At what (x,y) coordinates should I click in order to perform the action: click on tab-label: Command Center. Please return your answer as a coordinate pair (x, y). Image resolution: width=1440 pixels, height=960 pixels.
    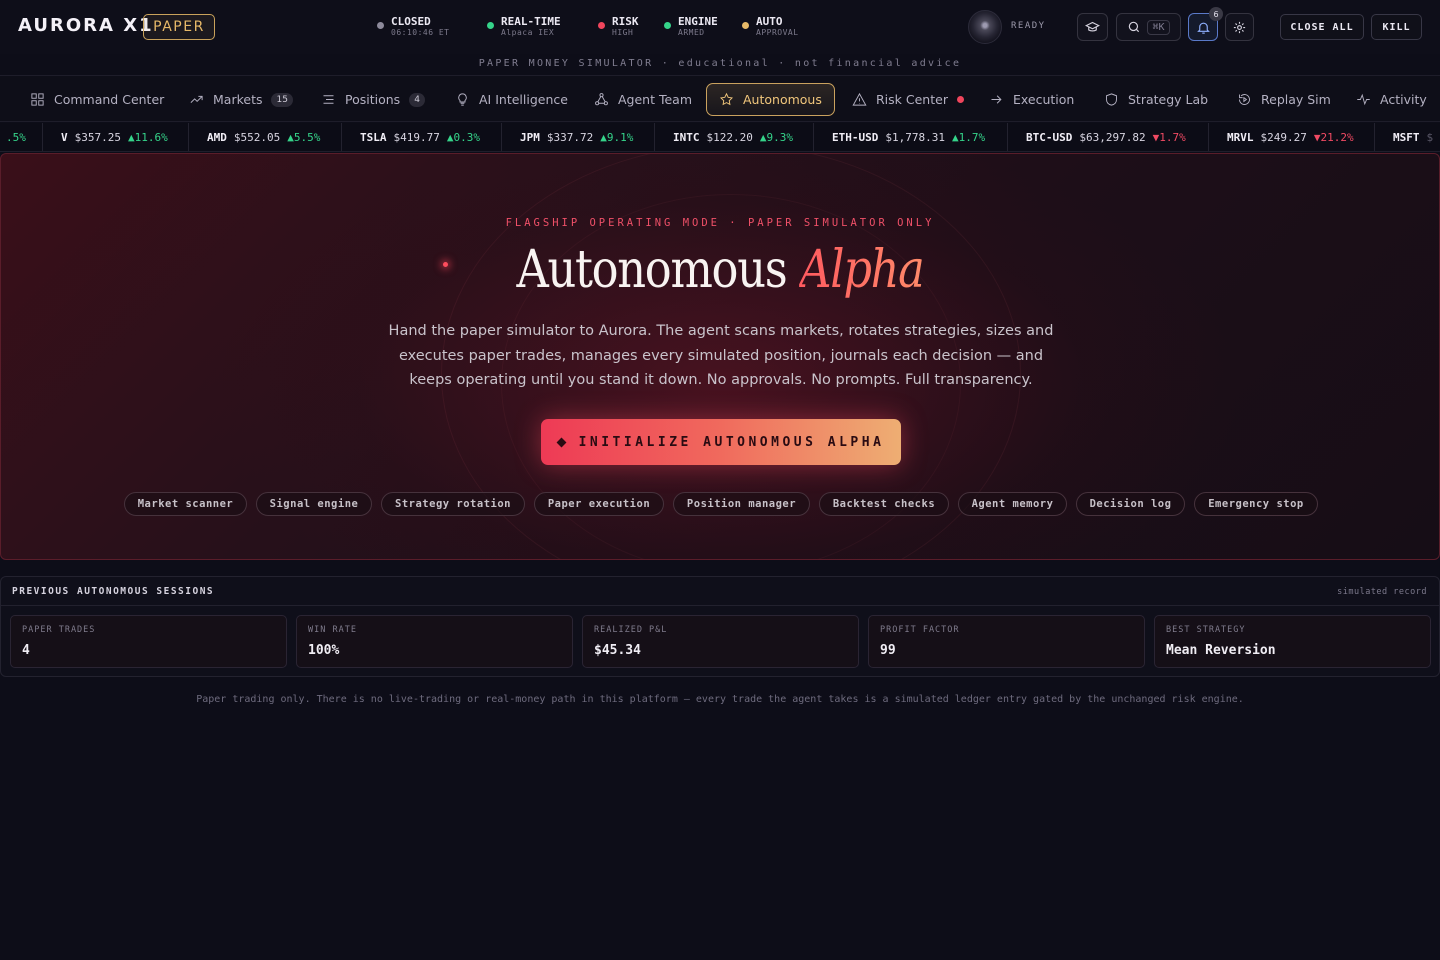
    Looking at the image, I should click on (109, 99).